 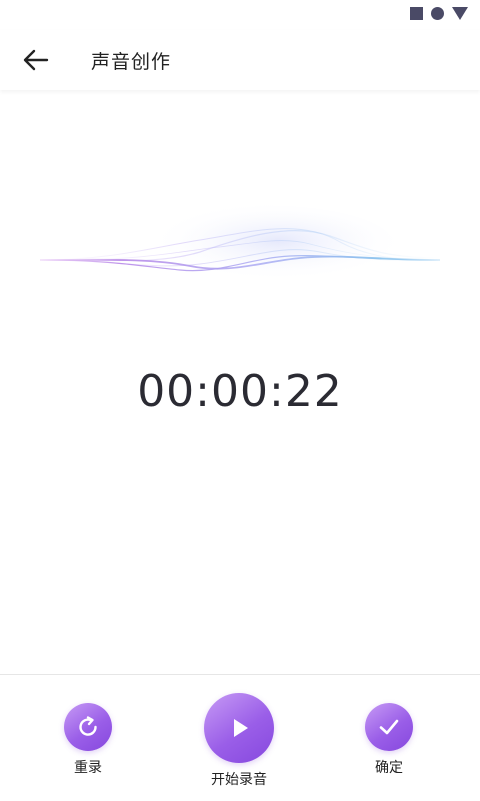 I want to click on app-bar: 声音创作, so click(x=240, y=60).